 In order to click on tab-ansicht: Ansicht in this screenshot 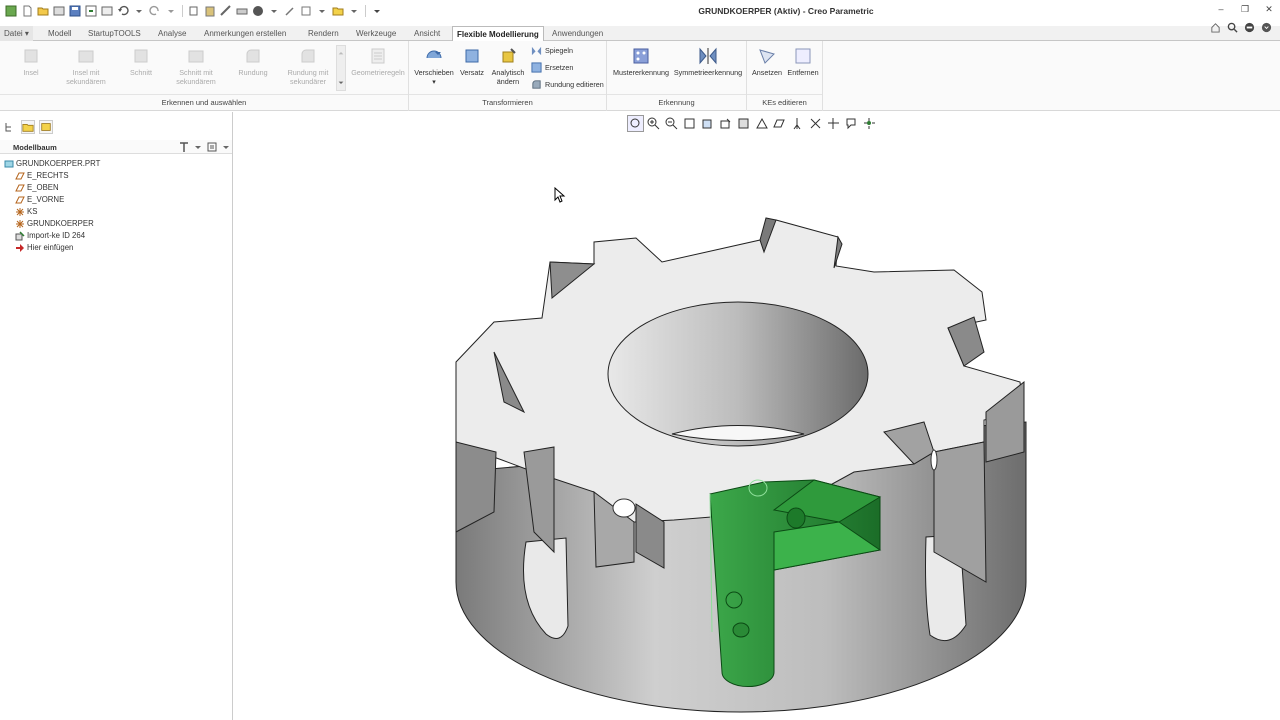, I will do `click(427, 33)`.